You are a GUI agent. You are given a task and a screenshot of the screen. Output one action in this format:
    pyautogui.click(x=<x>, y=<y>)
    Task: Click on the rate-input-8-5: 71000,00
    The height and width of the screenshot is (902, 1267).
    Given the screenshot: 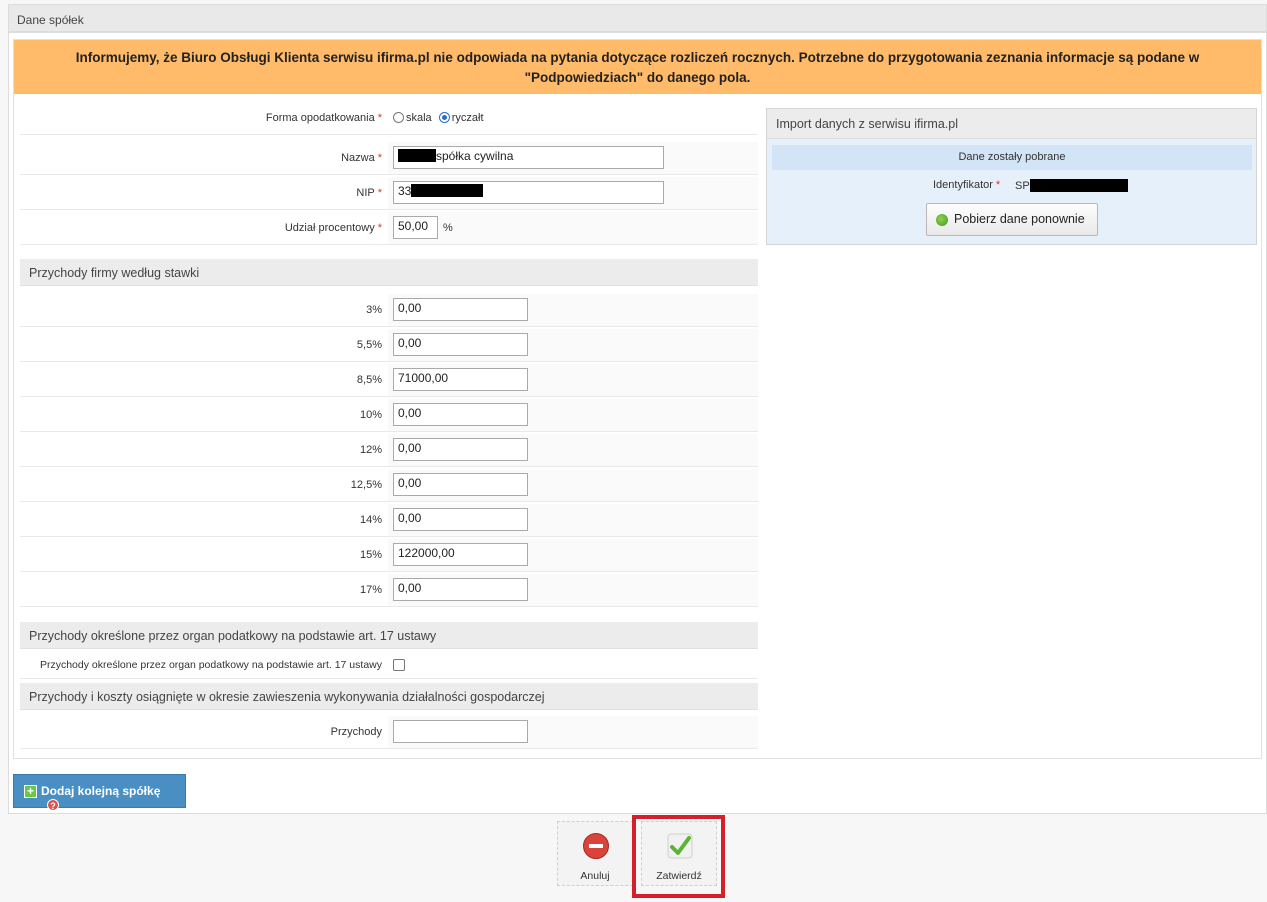 What is the action you would take?
    pyautogui.click(x=460, y=379)
    